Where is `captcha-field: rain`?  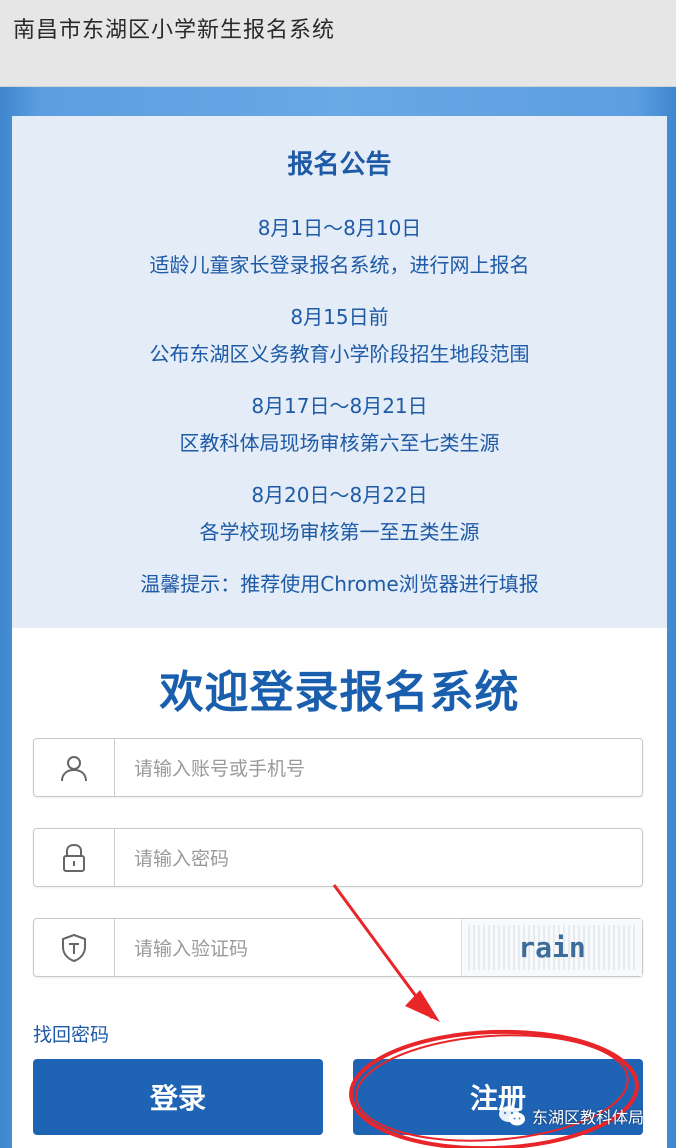
captcha-field: rain is located at coordinates (338, 948).